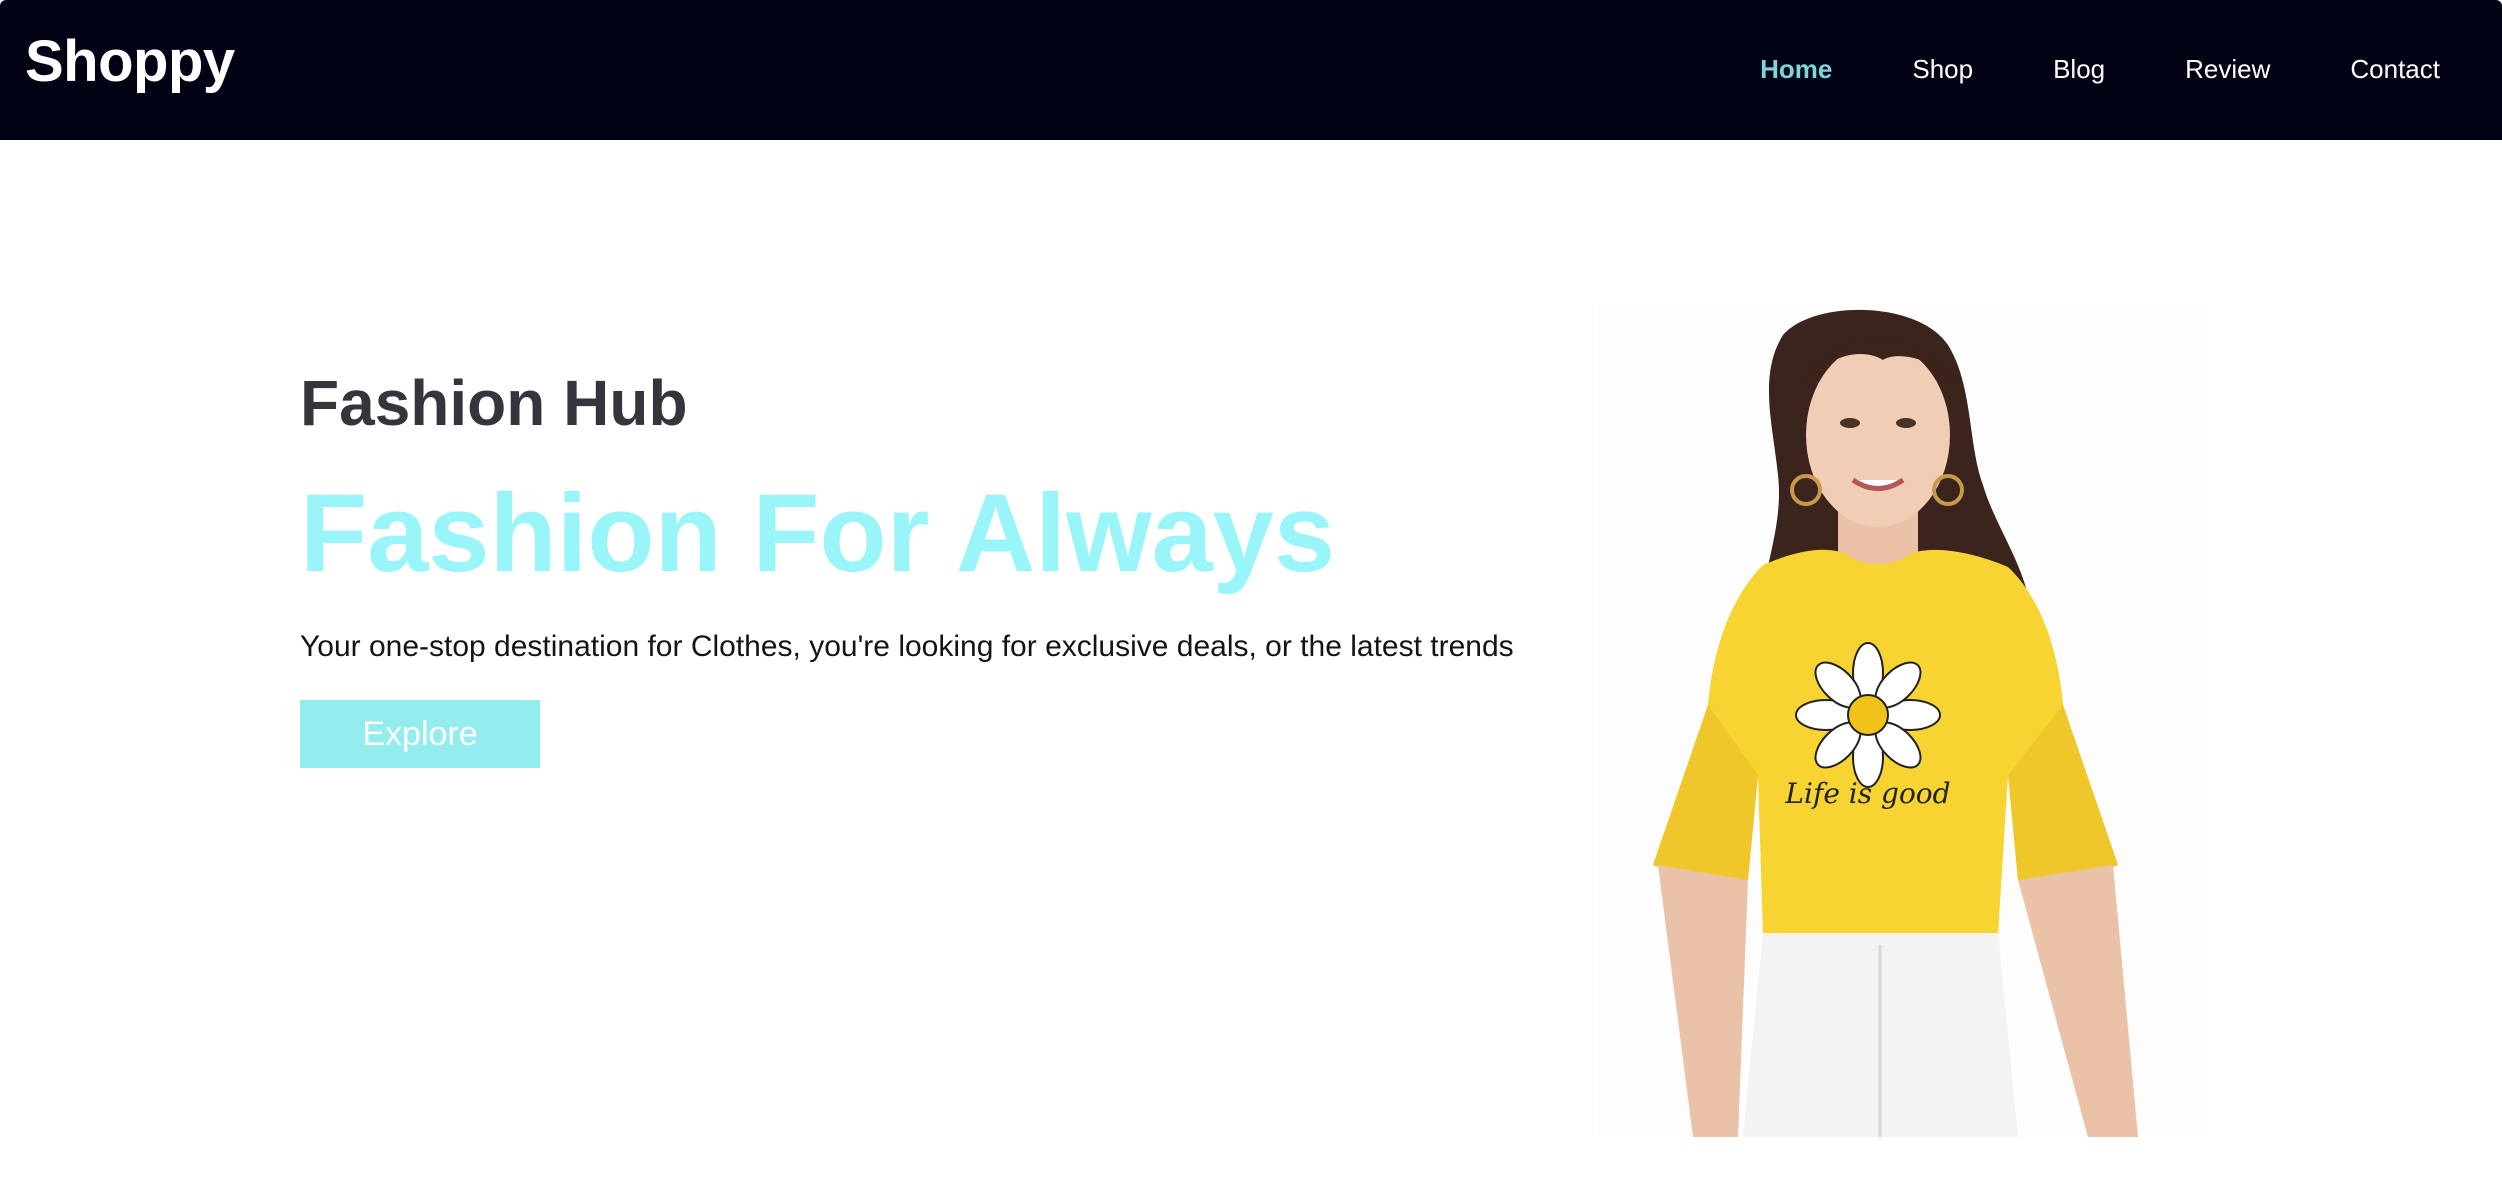 The width and height of the screenshot is (2502, 1193). Describe the element at coordinates (494, 403) in the screenshot. I see `hero-subtitle: Fashion Hub` at that location.